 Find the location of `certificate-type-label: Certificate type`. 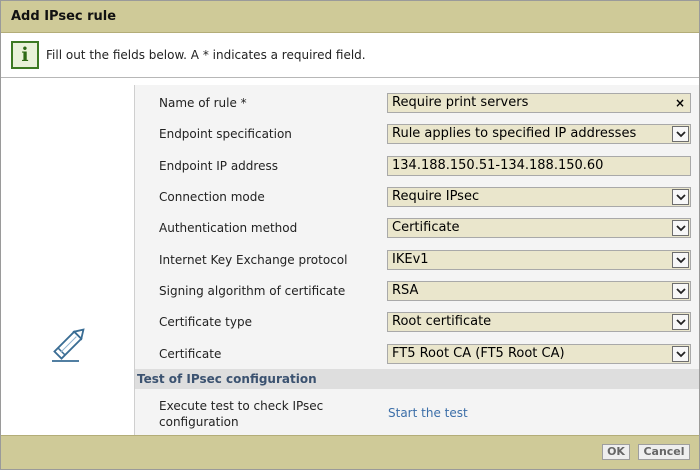

certificate-type-label: Certificate type is located at coordinates (205, 322).